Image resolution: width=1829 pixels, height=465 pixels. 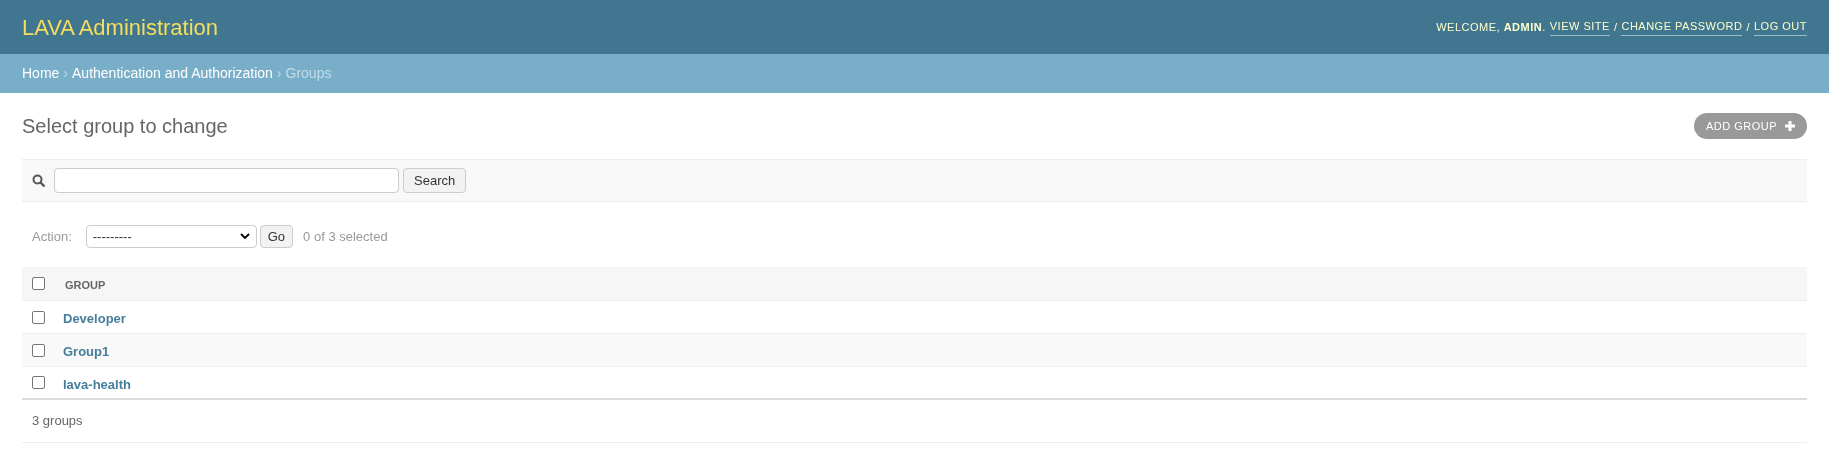 What do you see at coordinates (52, 236) in the screenshot?
I see `action-label: Action:` at bounding box center [52, 236].